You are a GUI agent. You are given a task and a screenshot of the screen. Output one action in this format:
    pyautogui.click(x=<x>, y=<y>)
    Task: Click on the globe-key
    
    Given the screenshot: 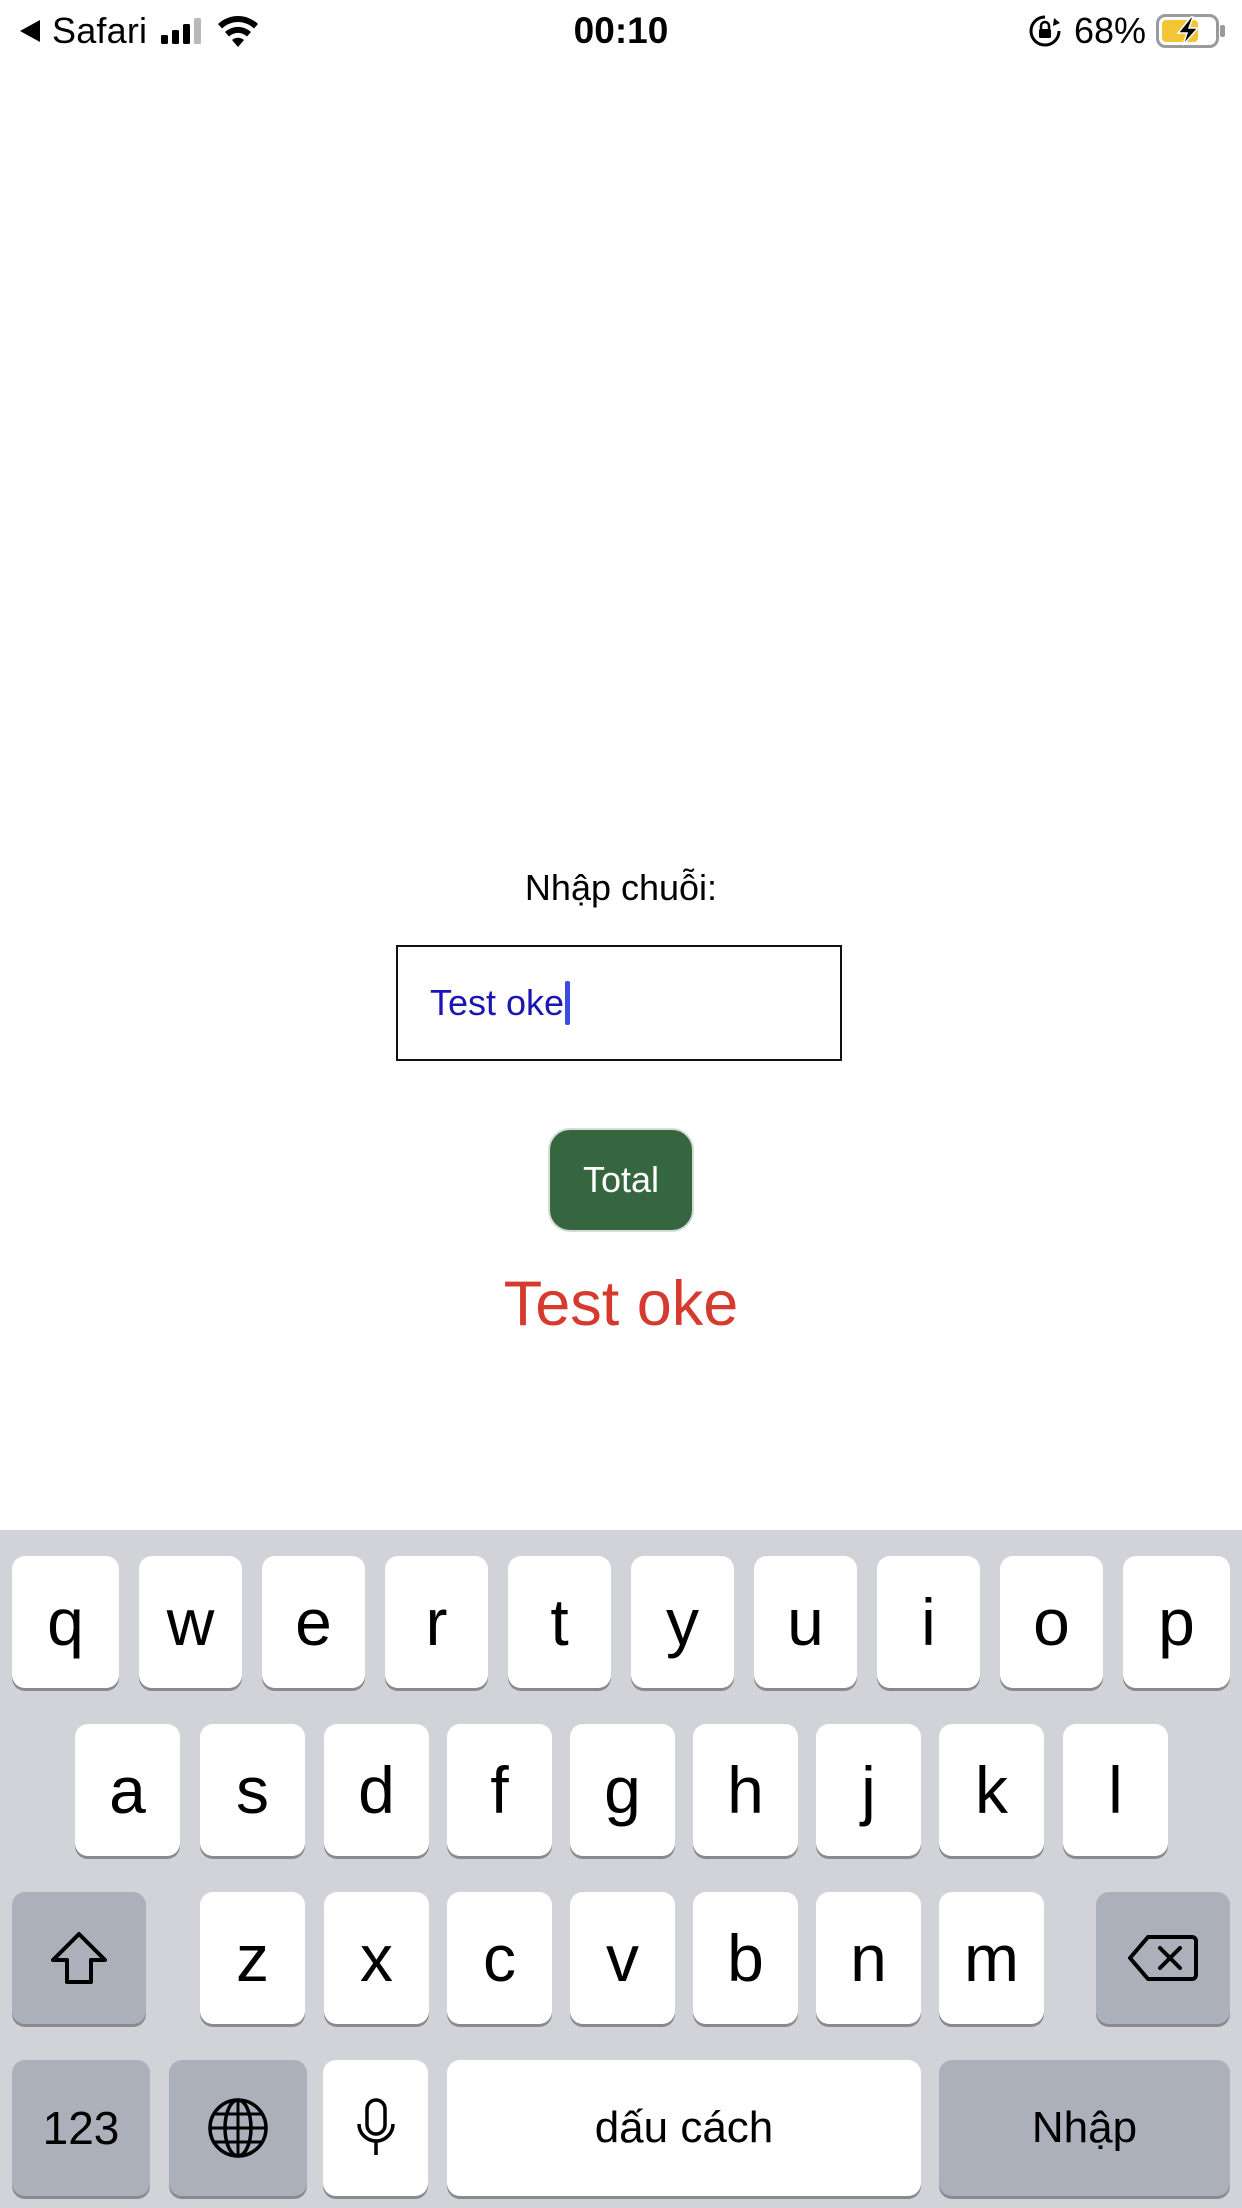 What is the action you would take?
    pyautogui.click(x=238, y=2128)
    